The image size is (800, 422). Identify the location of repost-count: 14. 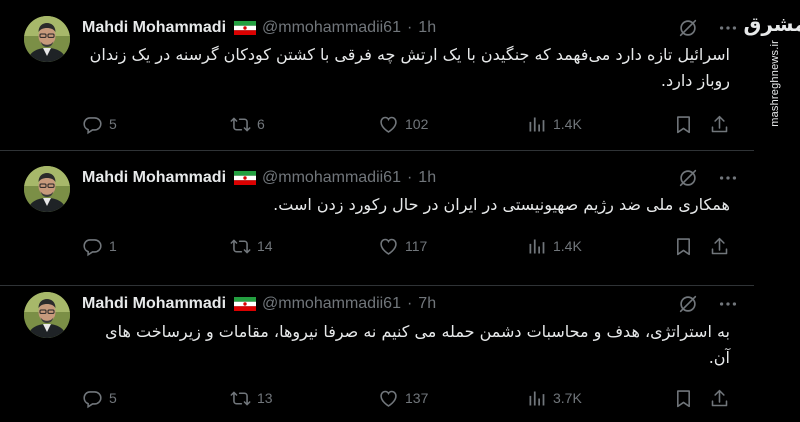
(265, 246).